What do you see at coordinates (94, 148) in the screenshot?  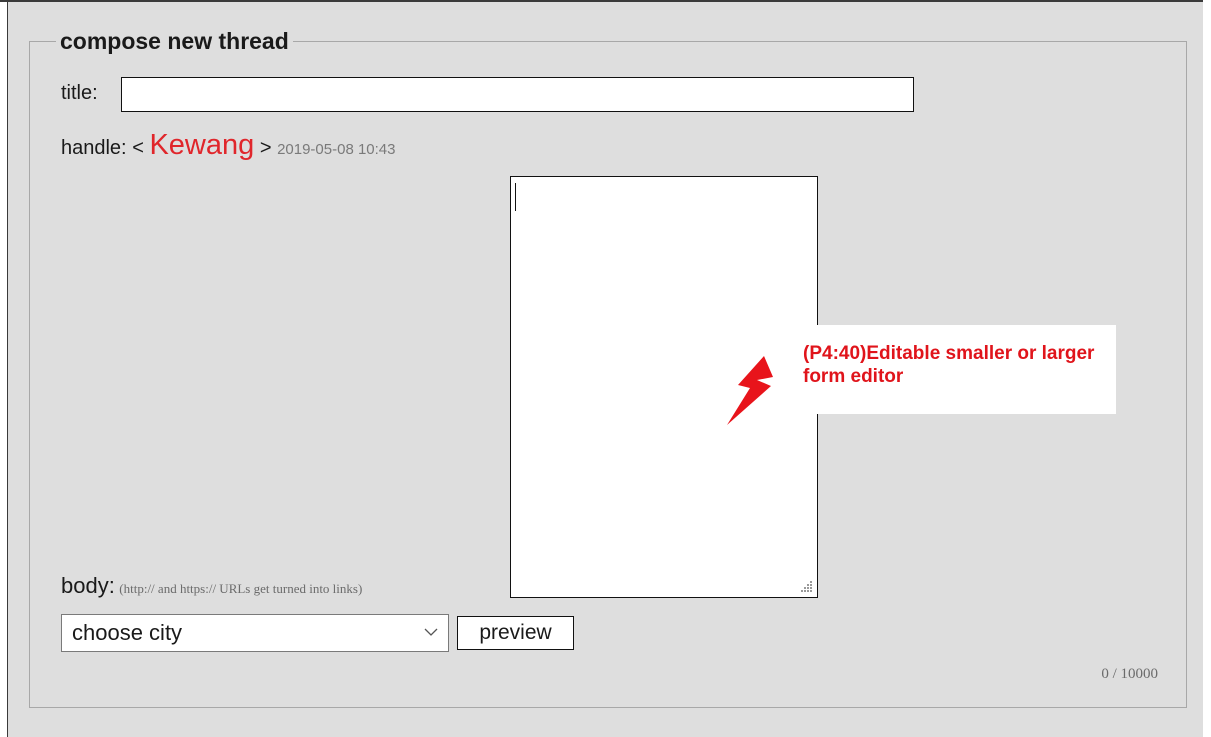 I see `handle-label: handle:` at bounding box center [94, 148].